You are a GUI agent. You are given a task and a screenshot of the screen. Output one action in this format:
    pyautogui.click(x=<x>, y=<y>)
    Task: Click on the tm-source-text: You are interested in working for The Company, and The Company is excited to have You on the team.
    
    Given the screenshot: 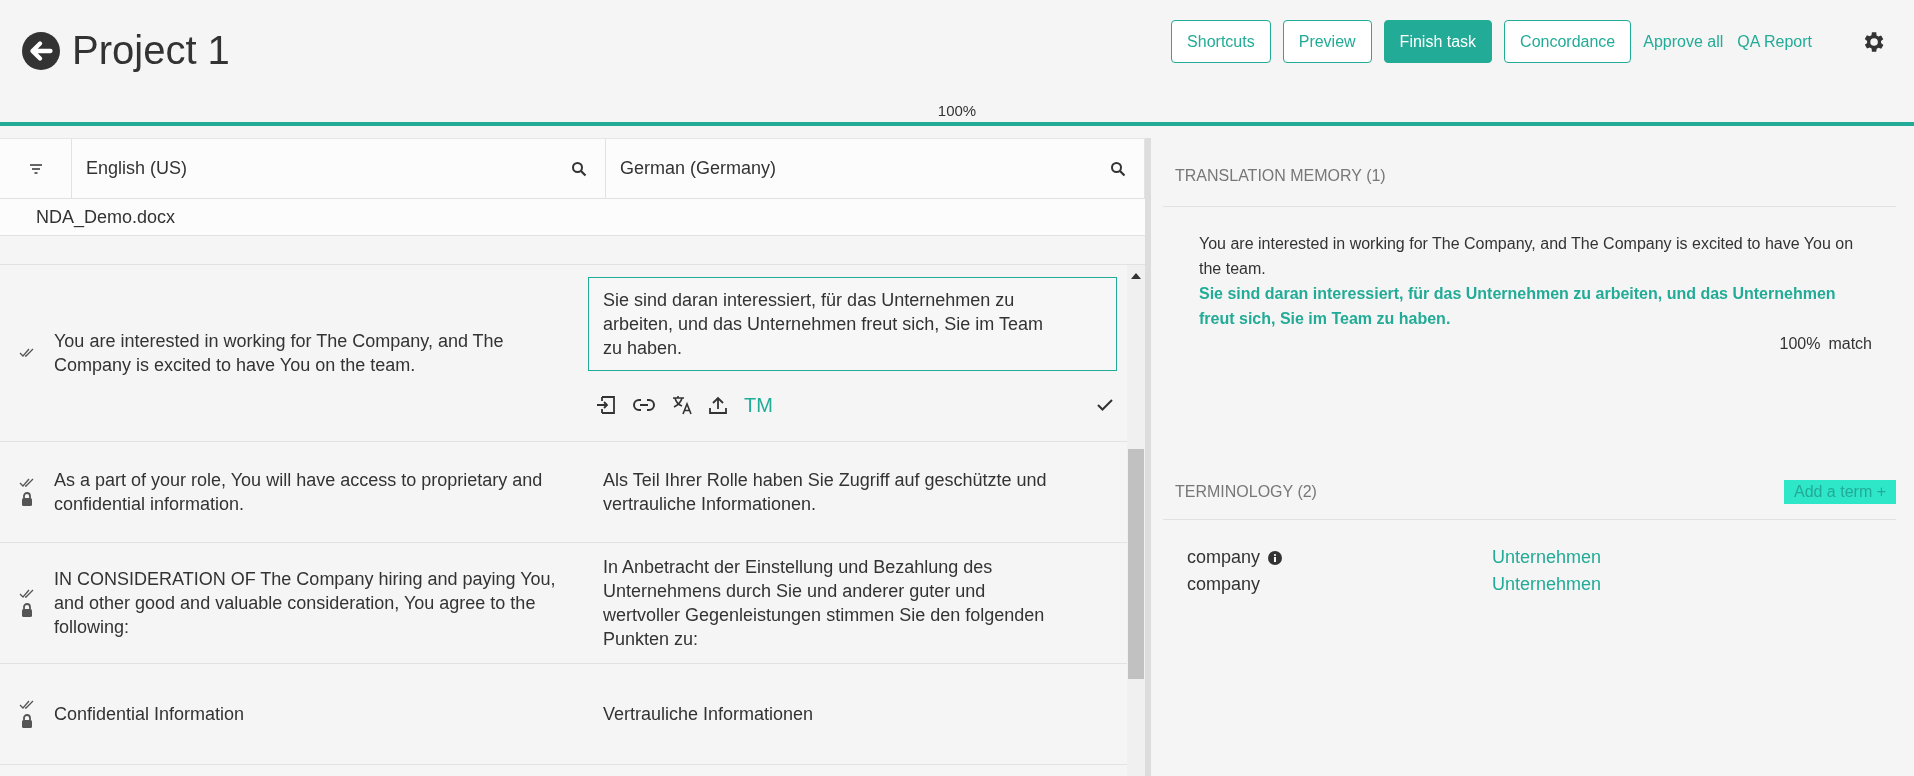 What is the action you would take?
    pyautogui.click(x=1527, y=256)
    